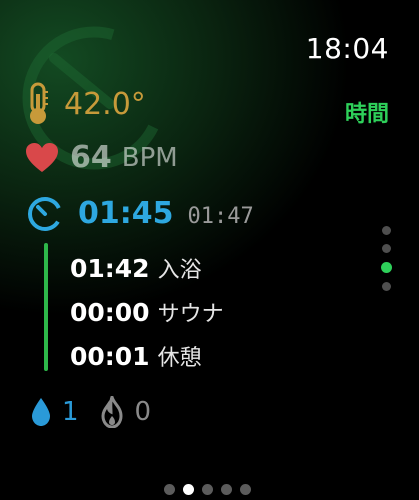 Image resolution: width=419 pixels, height=500 pixels. Describe the element at coordinates (179, 270) in the screenshot. I see `phase-name: 入浴` at that location.